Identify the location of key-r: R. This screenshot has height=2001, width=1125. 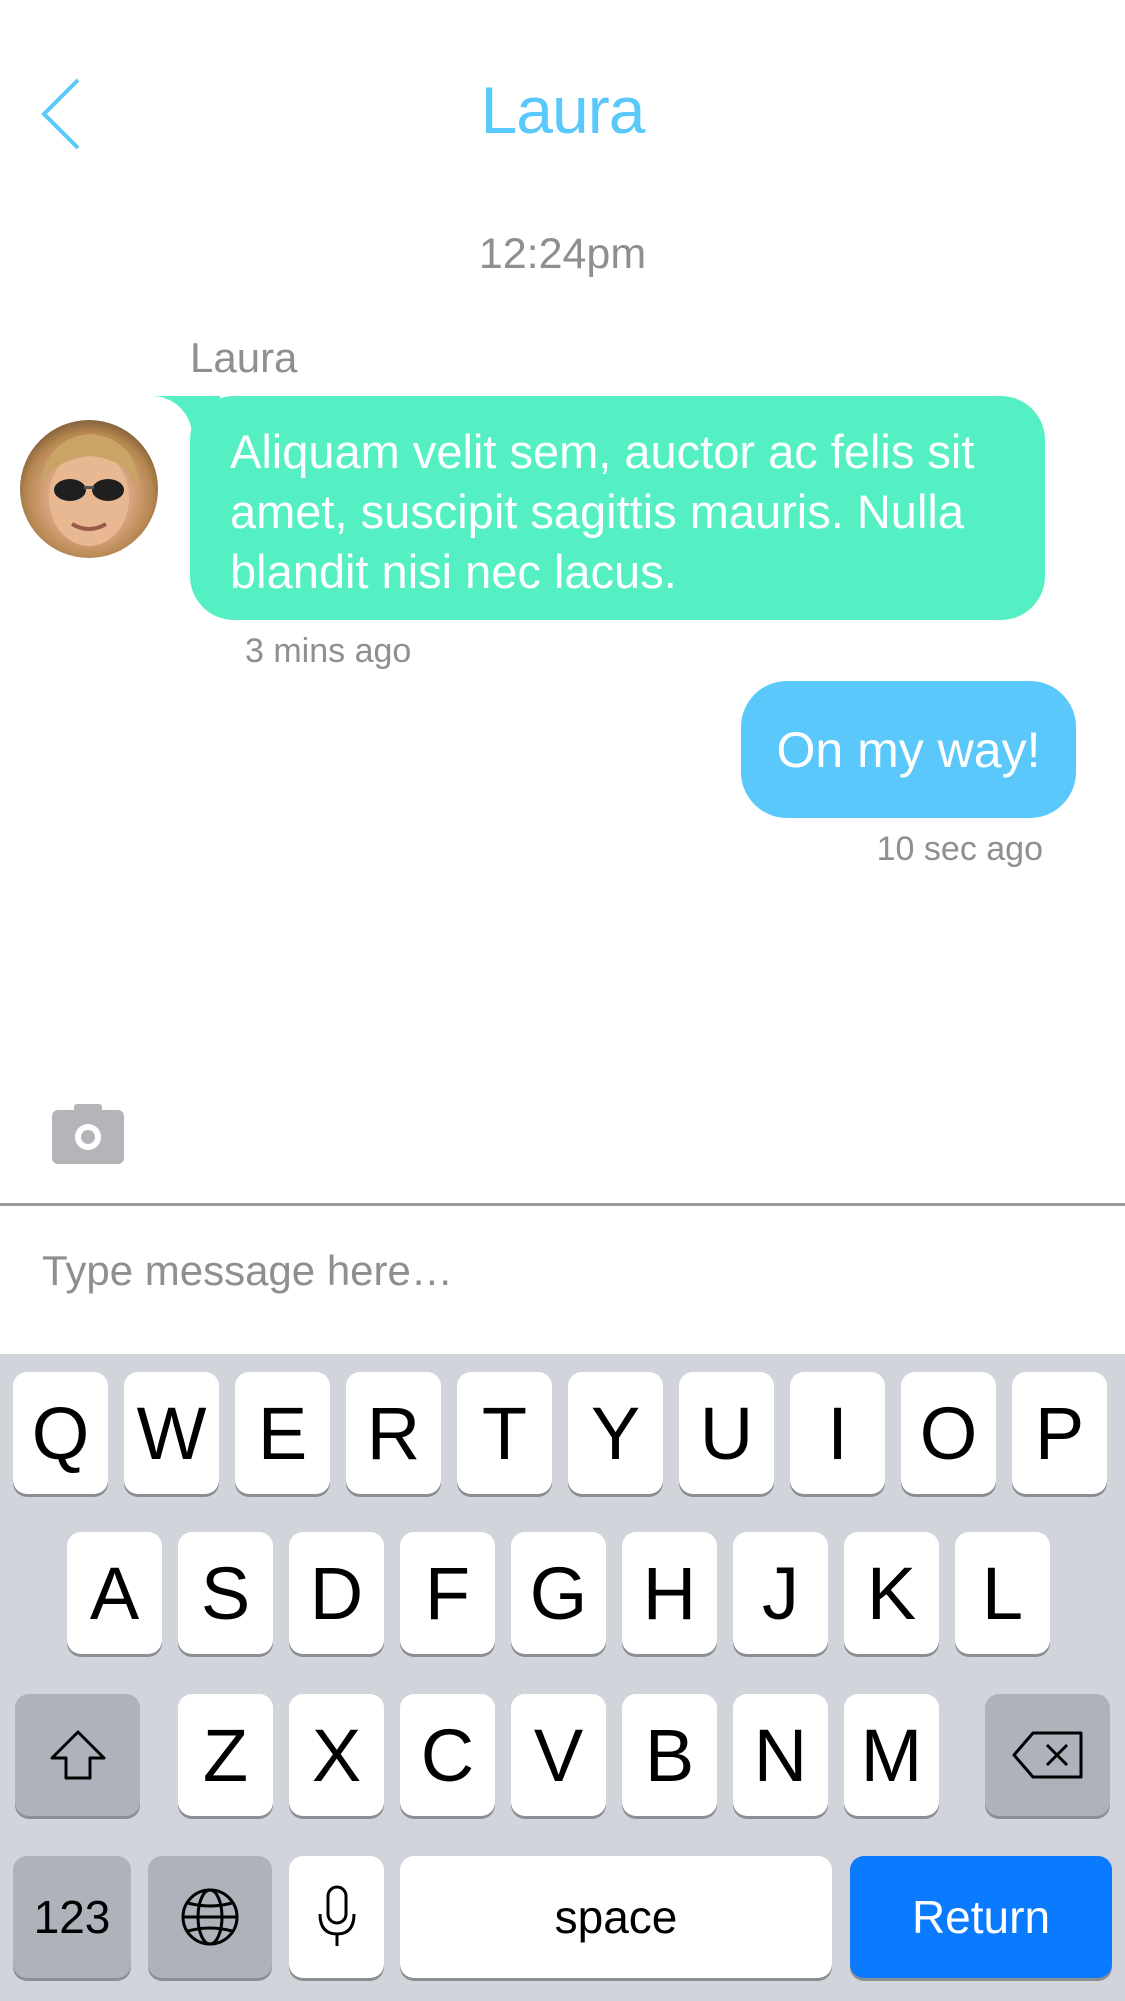
(393, 1433).